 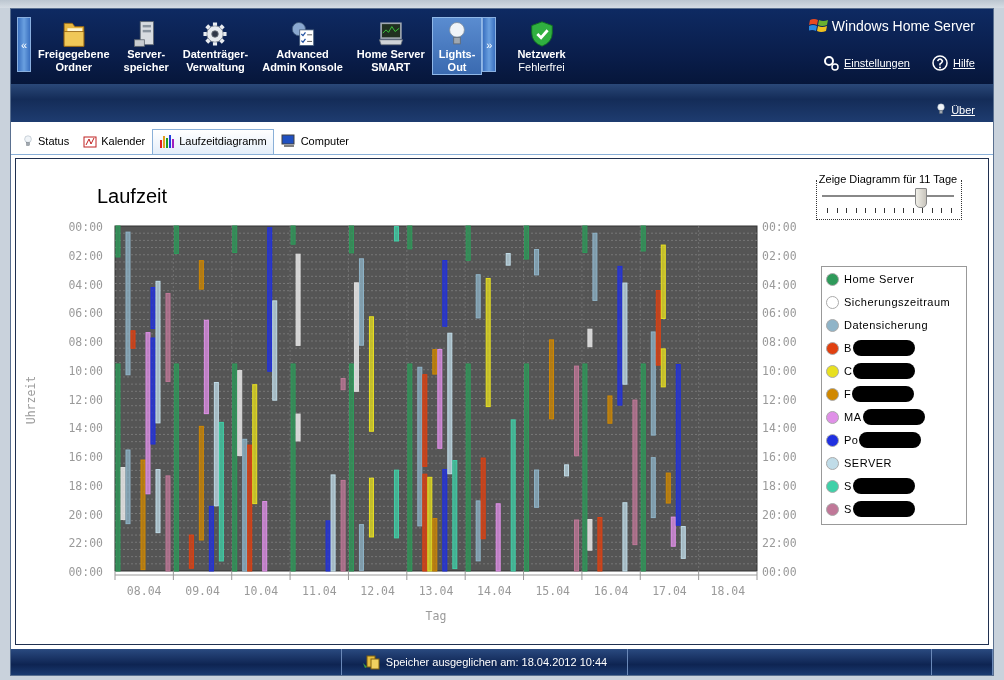 What do you see at coordinates (457, 46) in the screenshot?
I see `nav-button: Lights- Out` at bounding box center [457, 46].